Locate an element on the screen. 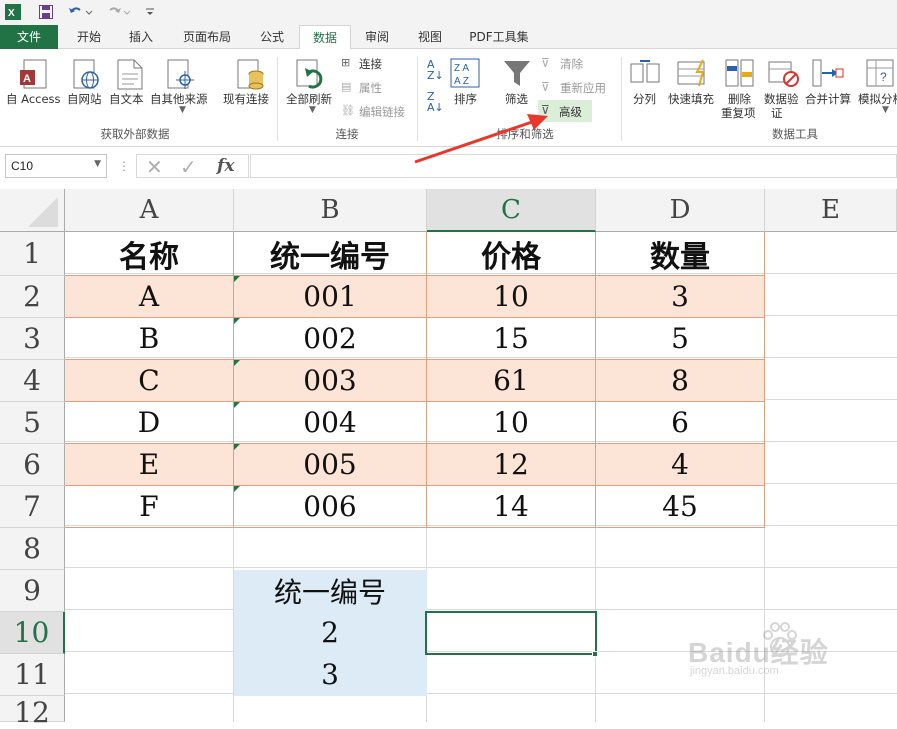 The image size is (897, 729). remove-duplicates-icon is located at coordinates (740, 74).